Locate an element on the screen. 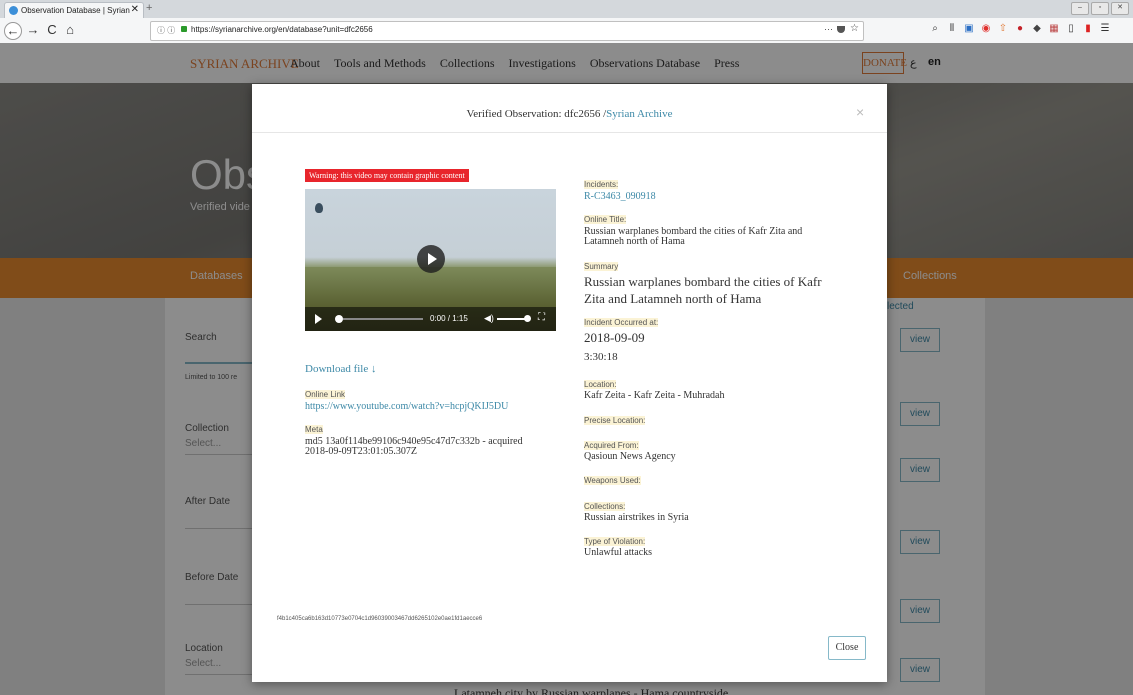  seek-bar is located at coordinates (383, 319).